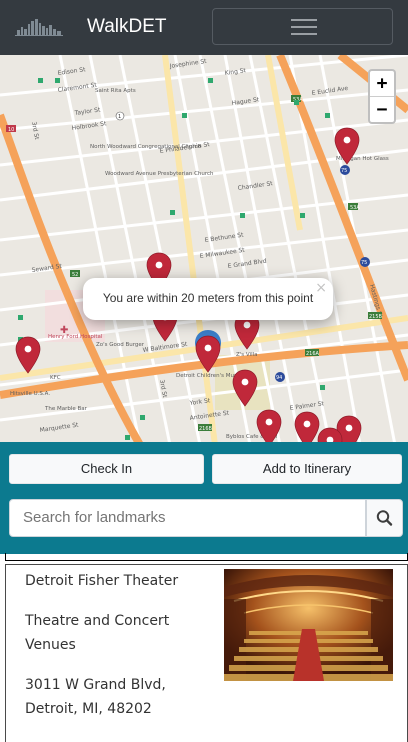  What do you see at coordinates (64, 330) in the screenshot?
I see `hospital-icon: ✚` at bounding box center [64, 330].